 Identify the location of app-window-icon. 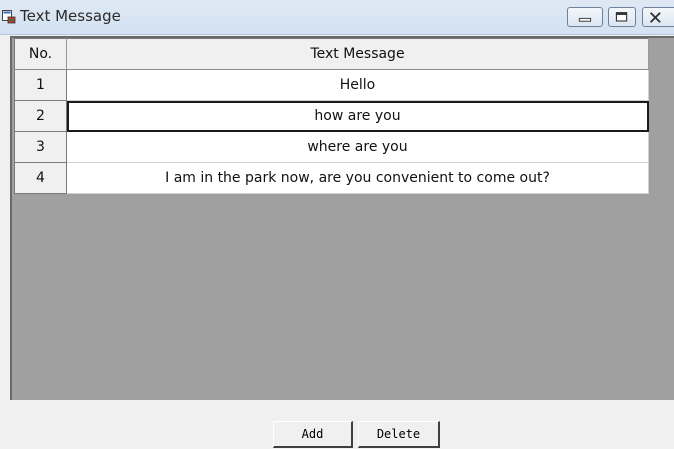
(9, 16).